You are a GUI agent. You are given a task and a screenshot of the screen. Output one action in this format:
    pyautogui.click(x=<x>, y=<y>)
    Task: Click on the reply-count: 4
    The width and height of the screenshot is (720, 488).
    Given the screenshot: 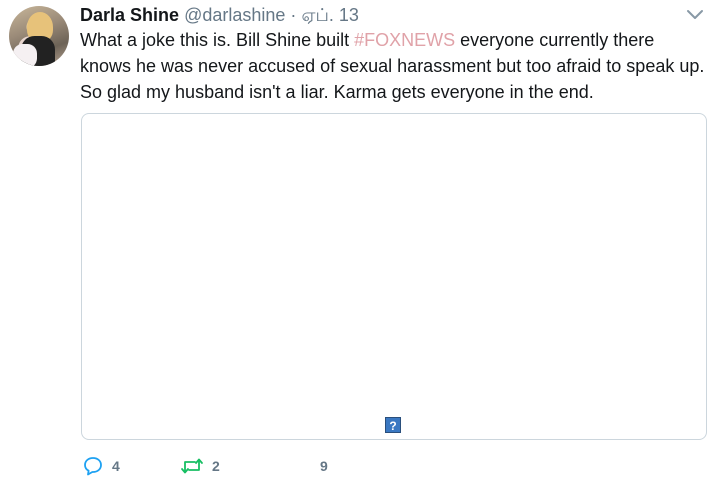 What is the action you would take?
    pyautogui.click(x=116, y=466)
    